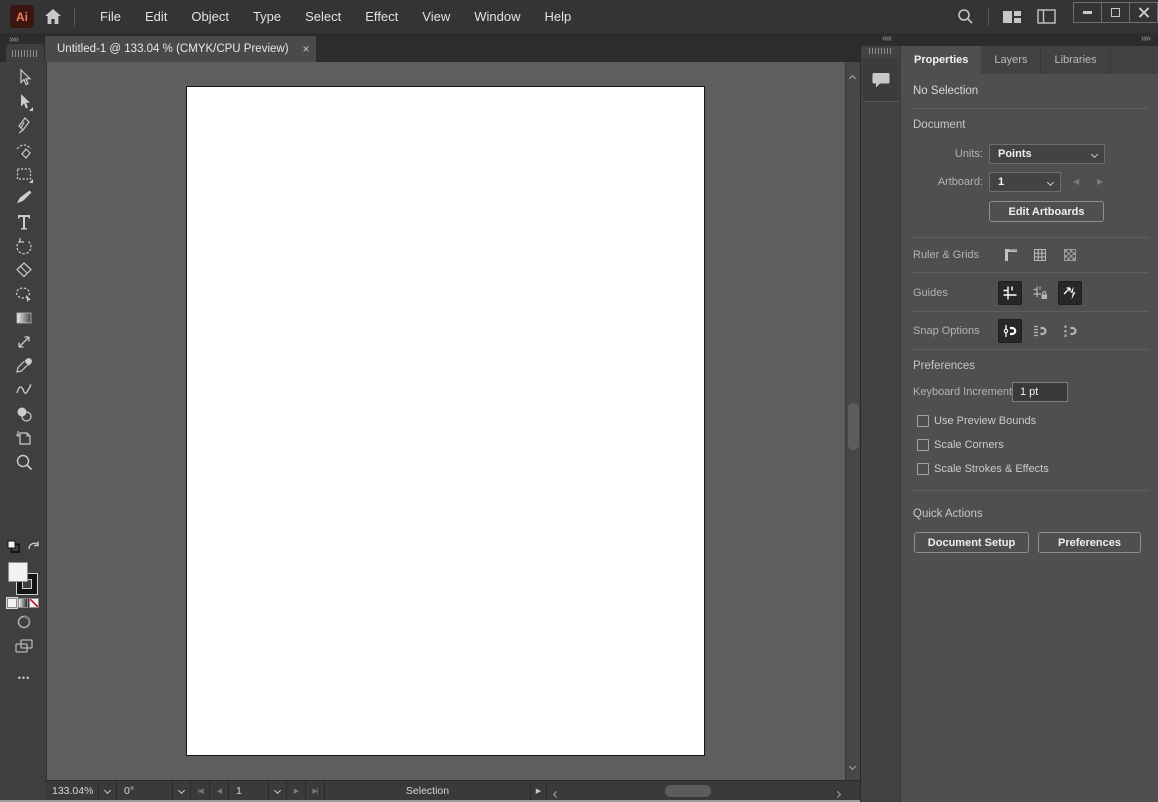  What do you see at coordinates (971, 542) in the screenshot?
I see `document-setup-button: Document Setup` at bounding box center [971, 542].